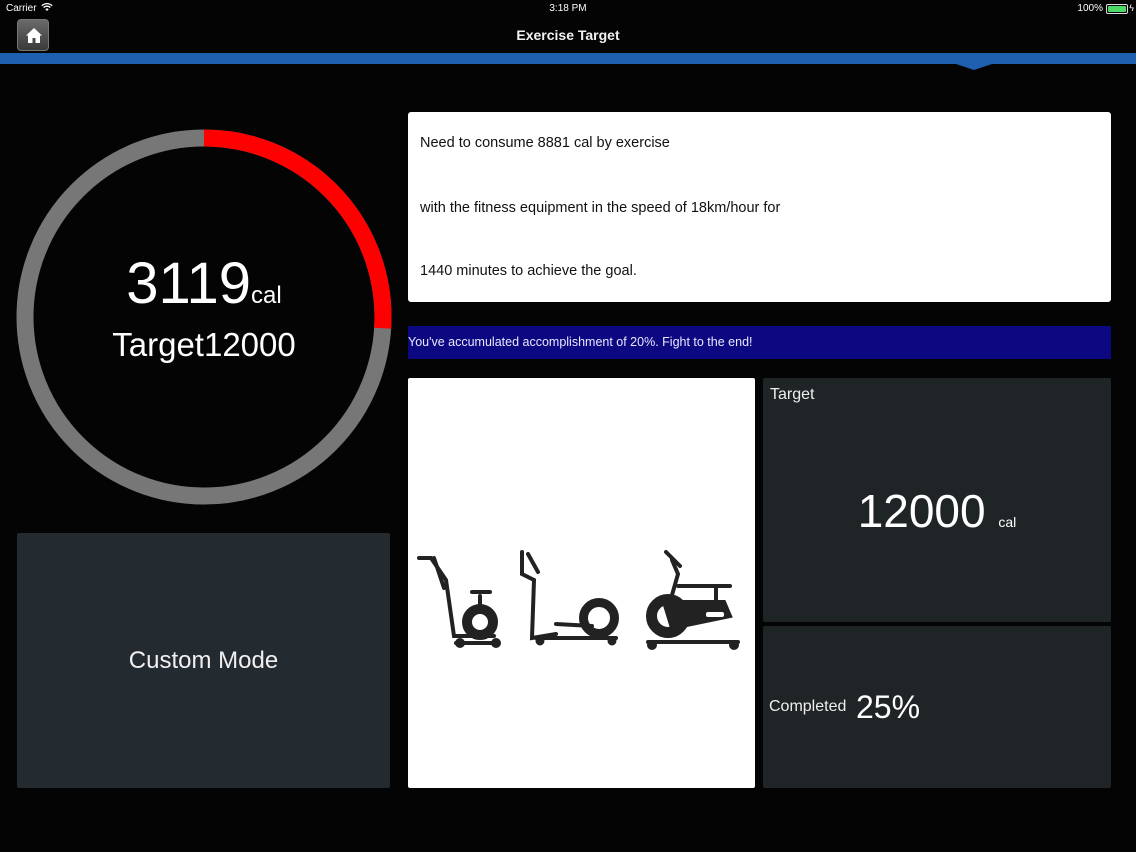  I want to click on completed-label: Completed, so click(808, 706).